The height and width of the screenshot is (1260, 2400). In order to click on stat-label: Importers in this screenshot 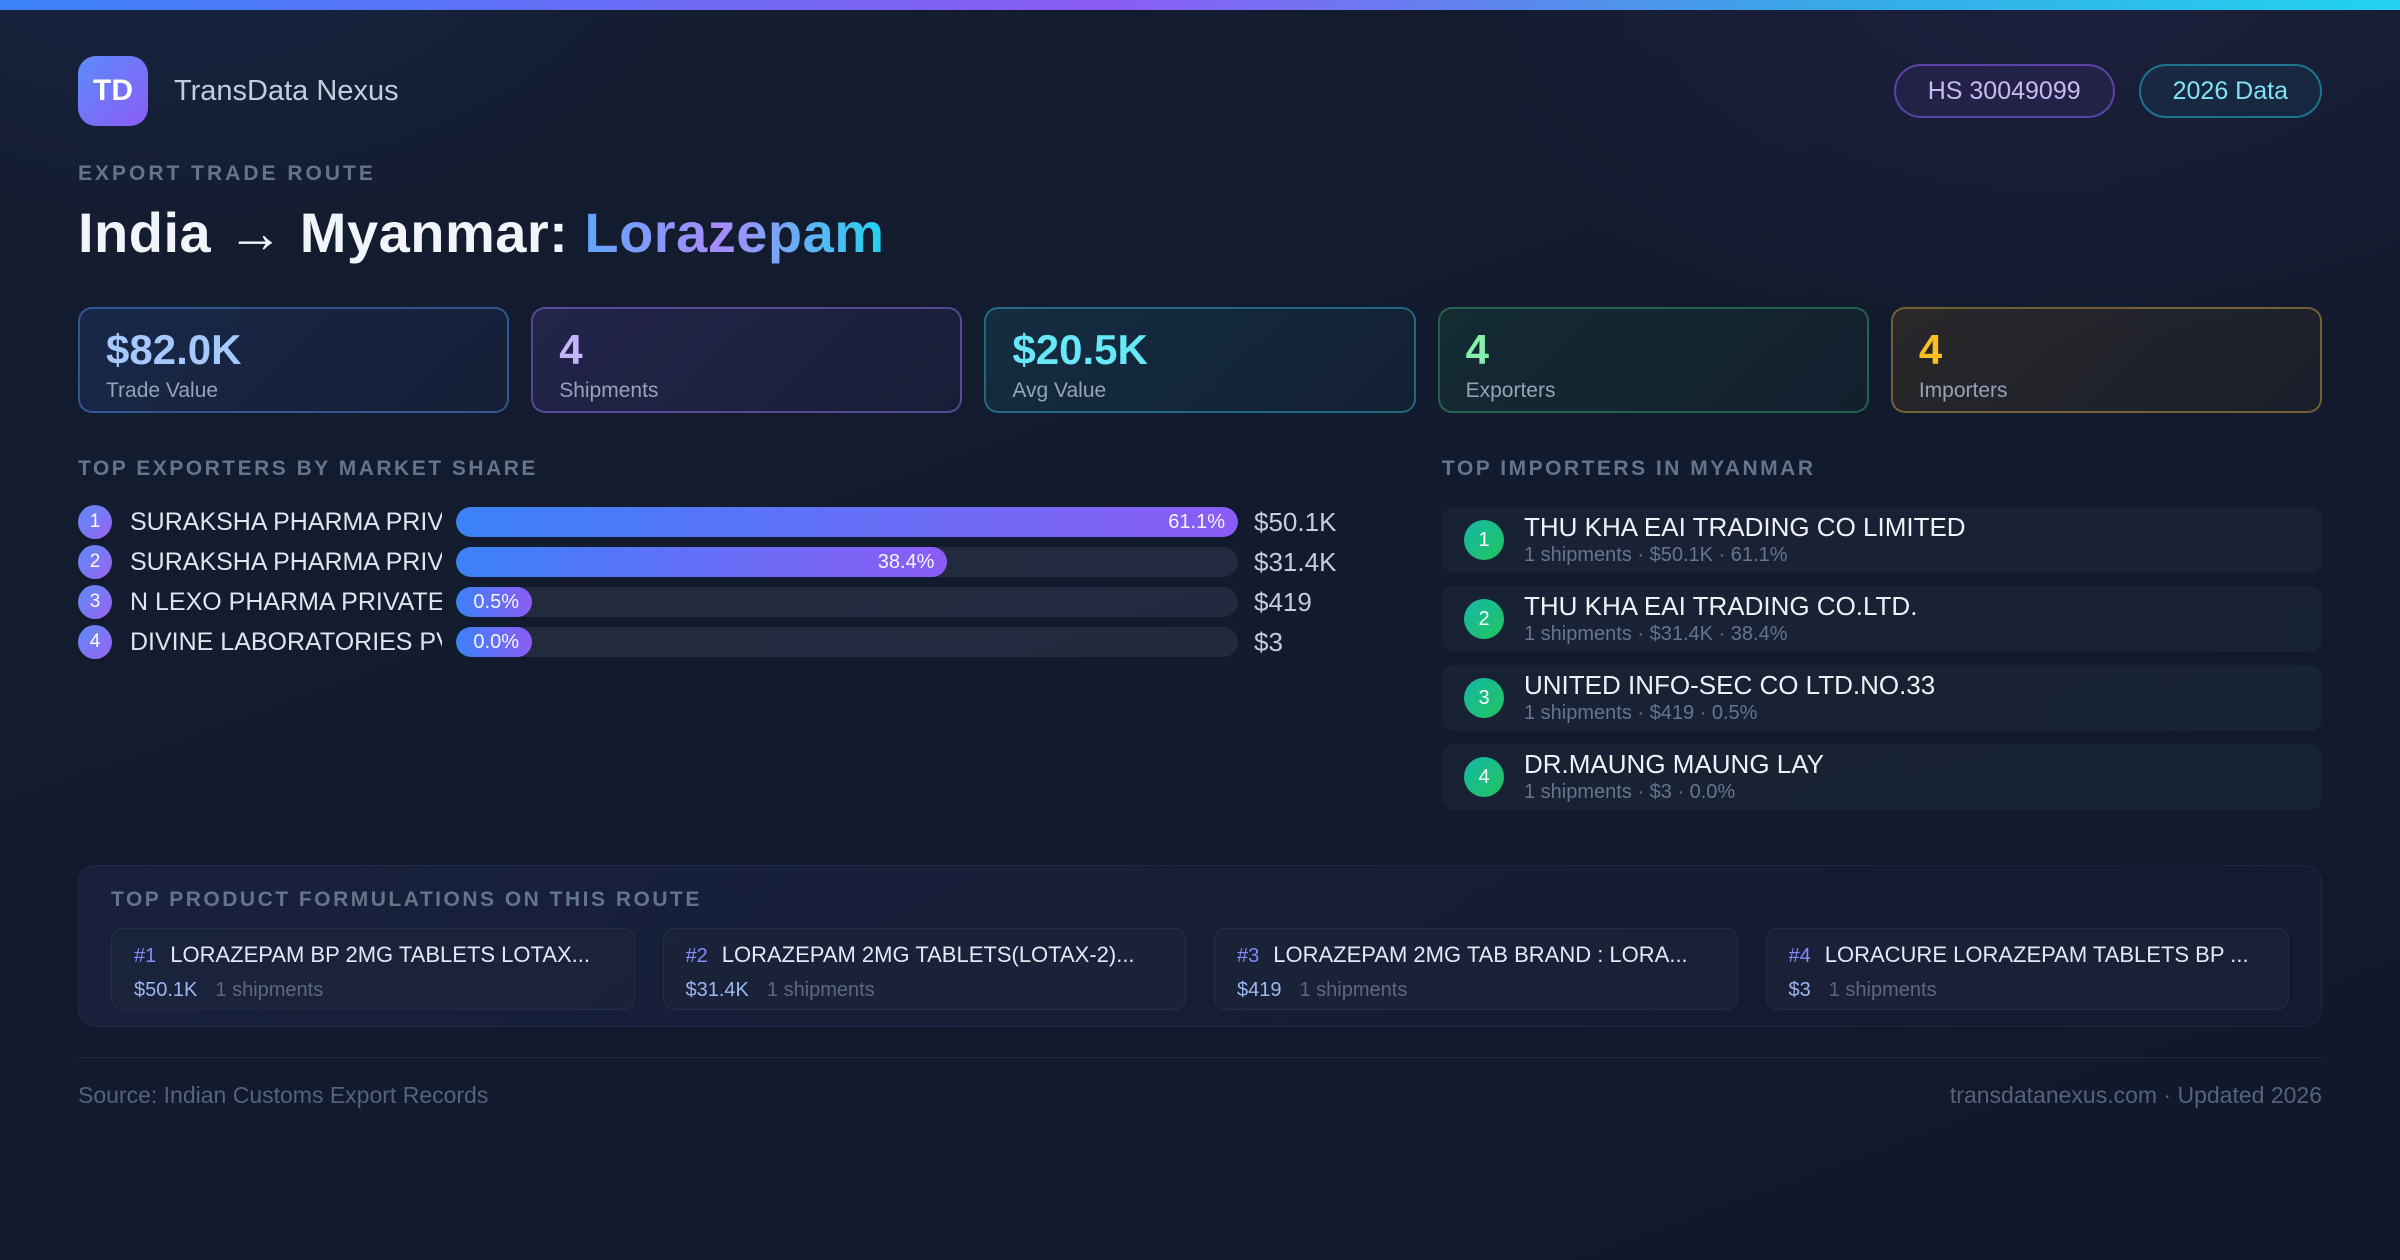, I will do `click(1963, 390)`.